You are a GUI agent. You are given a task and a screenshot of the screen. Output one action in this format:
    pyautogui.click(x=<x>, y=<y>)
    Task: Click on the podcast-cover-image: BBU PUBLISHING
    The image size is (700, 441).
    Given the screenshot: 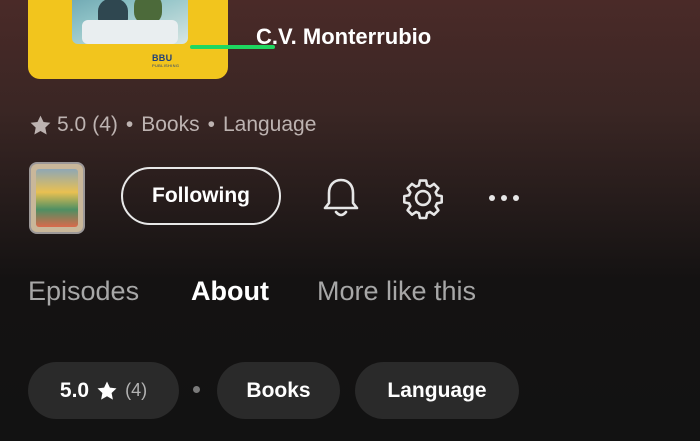 What is the action you would take?
    pyautogui.click(x=128, y=39)
    